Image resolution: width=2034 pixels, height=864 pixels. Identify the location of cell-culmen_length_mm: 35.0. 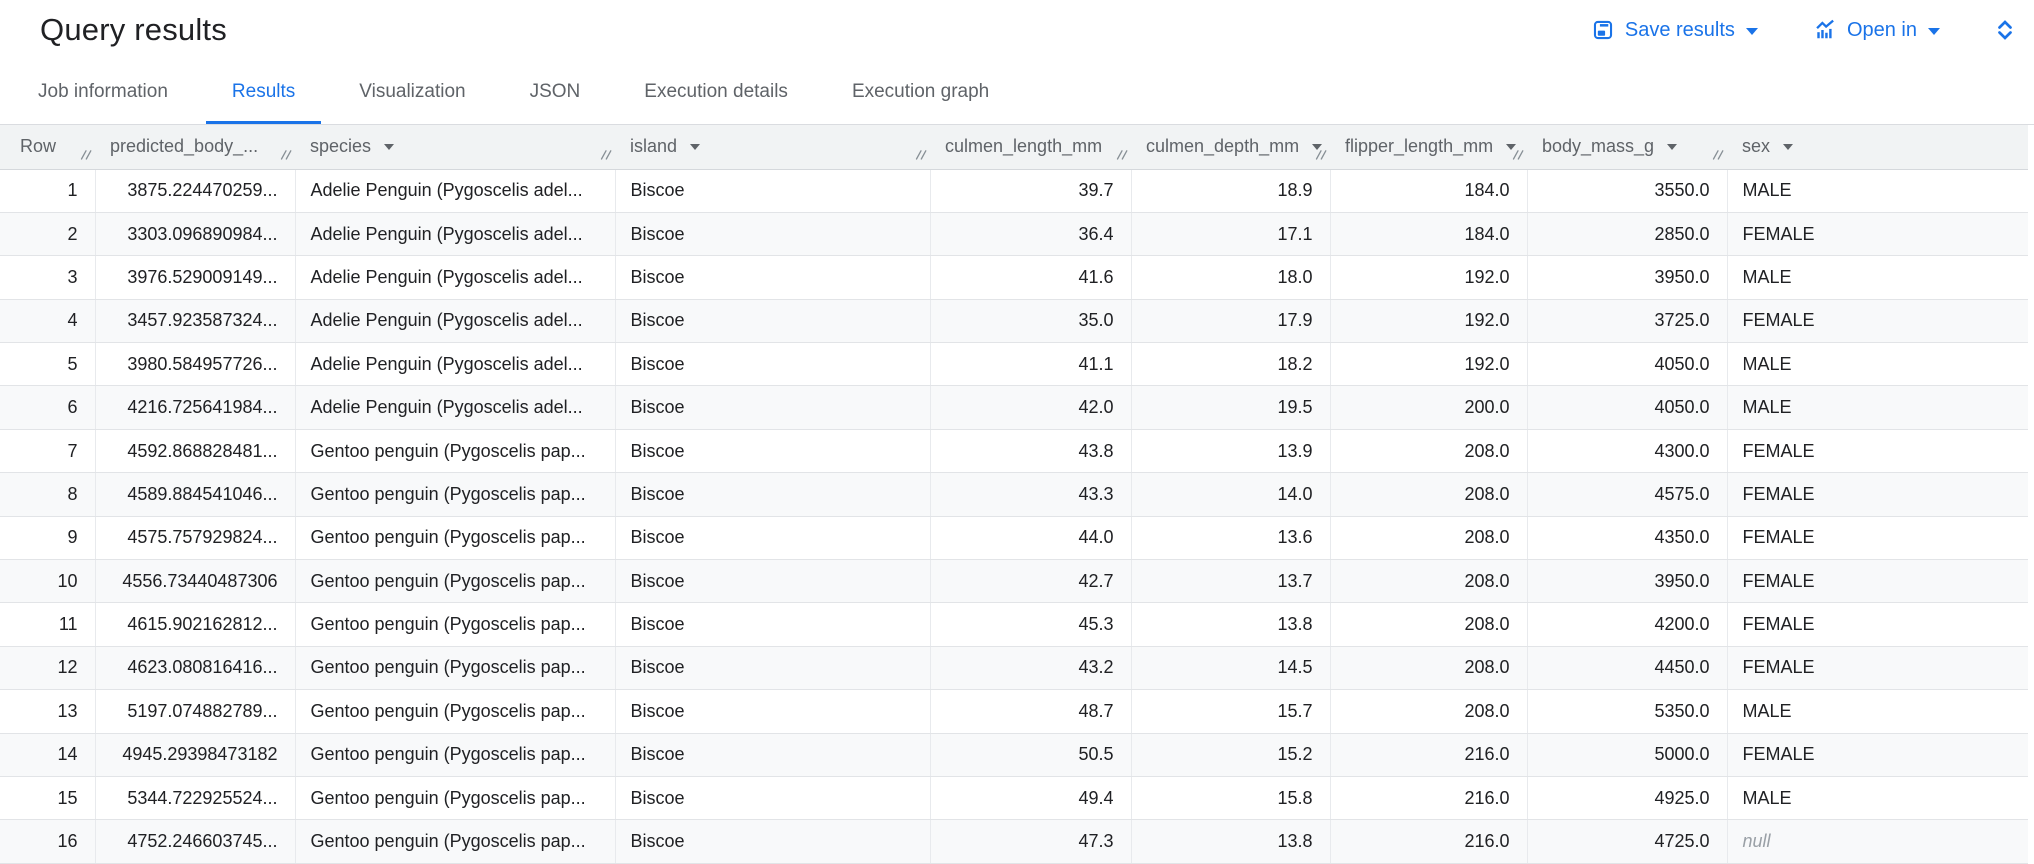
(1031, 321).